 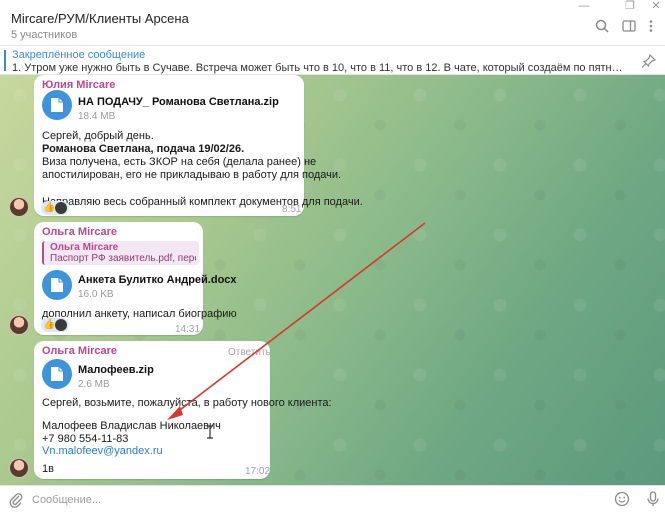 I want to click on minimize-window-icon: —, so click(x=584, y=7).